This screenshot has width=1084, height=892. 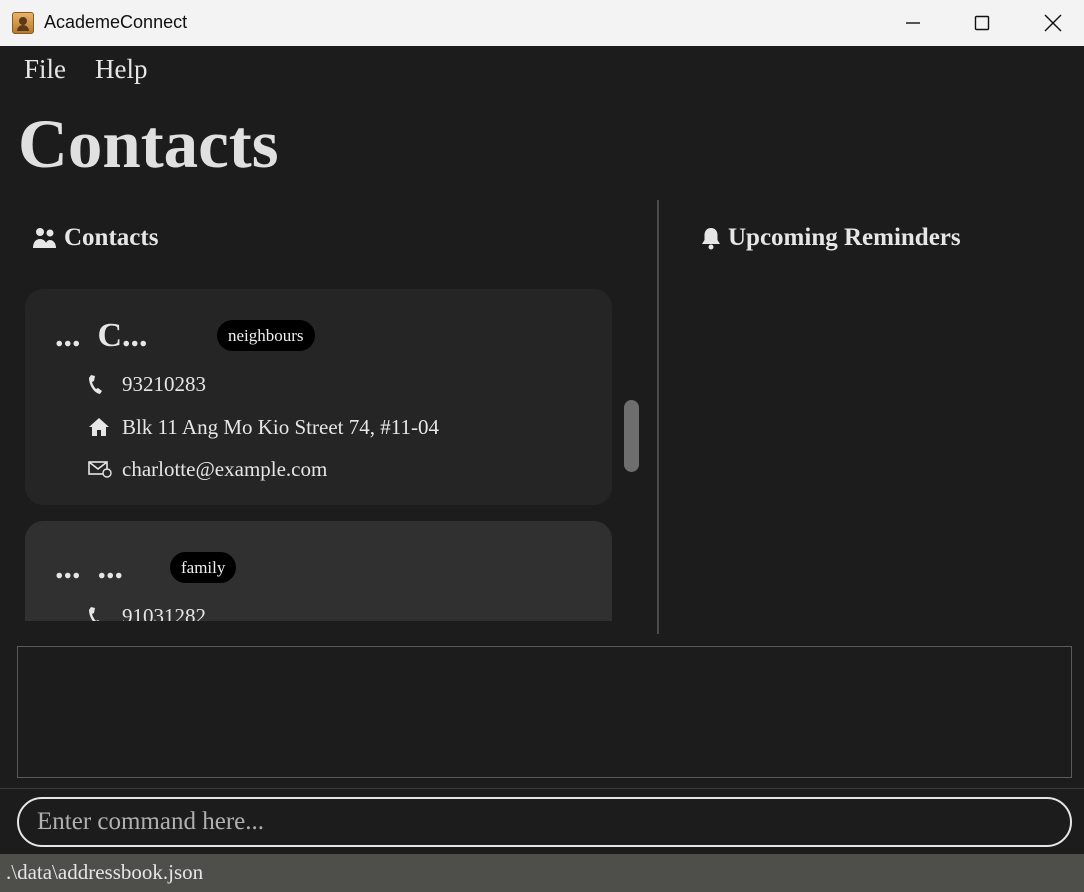 I want to click on contact-phone-row: 91031282, so click(x=147, y=611).